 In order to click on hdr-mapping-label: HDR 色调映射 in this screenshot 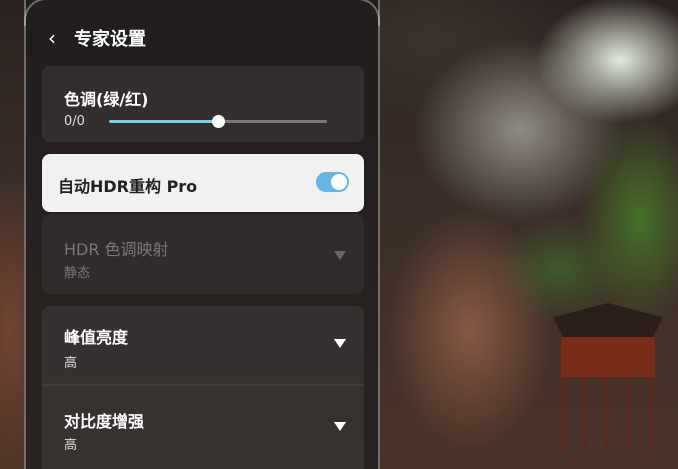, I will do `click(116, 249)`.